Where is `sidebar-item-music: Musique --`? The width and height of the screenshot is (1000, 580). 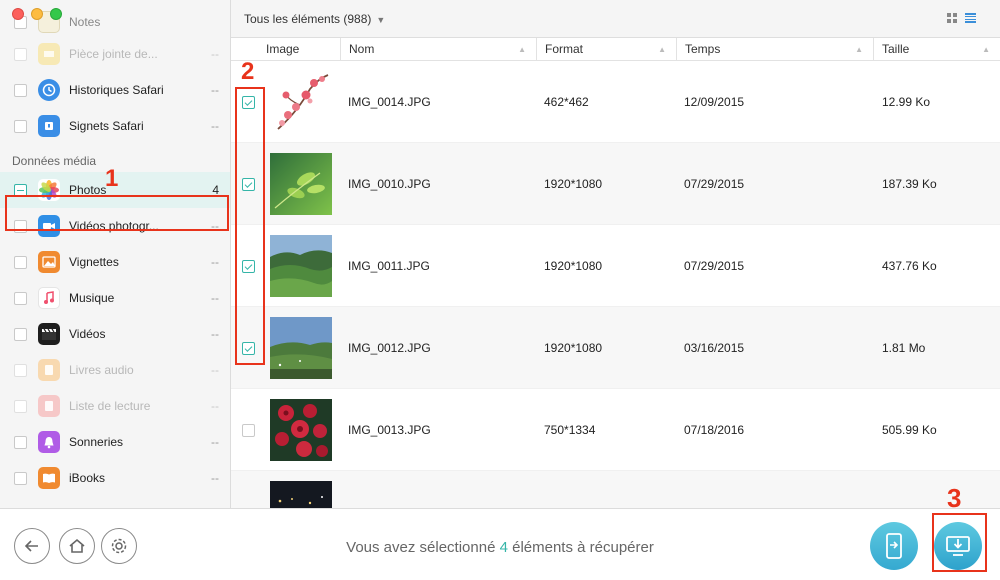
sidebar-item-music: Musique -- is located at coordinates (115, 298).